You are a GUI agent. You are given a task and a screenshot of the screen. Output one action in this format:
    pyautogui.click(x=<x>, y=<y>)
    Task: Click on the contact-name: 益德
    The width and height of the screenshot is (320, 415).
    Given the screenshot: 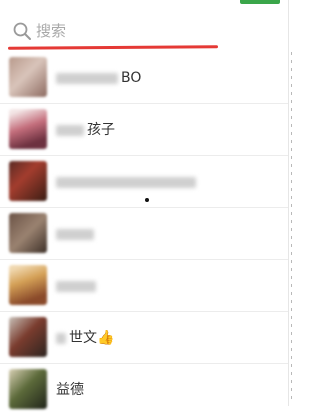 What is the action you would take?
    pyautogui.click(x=70, y=390)
    